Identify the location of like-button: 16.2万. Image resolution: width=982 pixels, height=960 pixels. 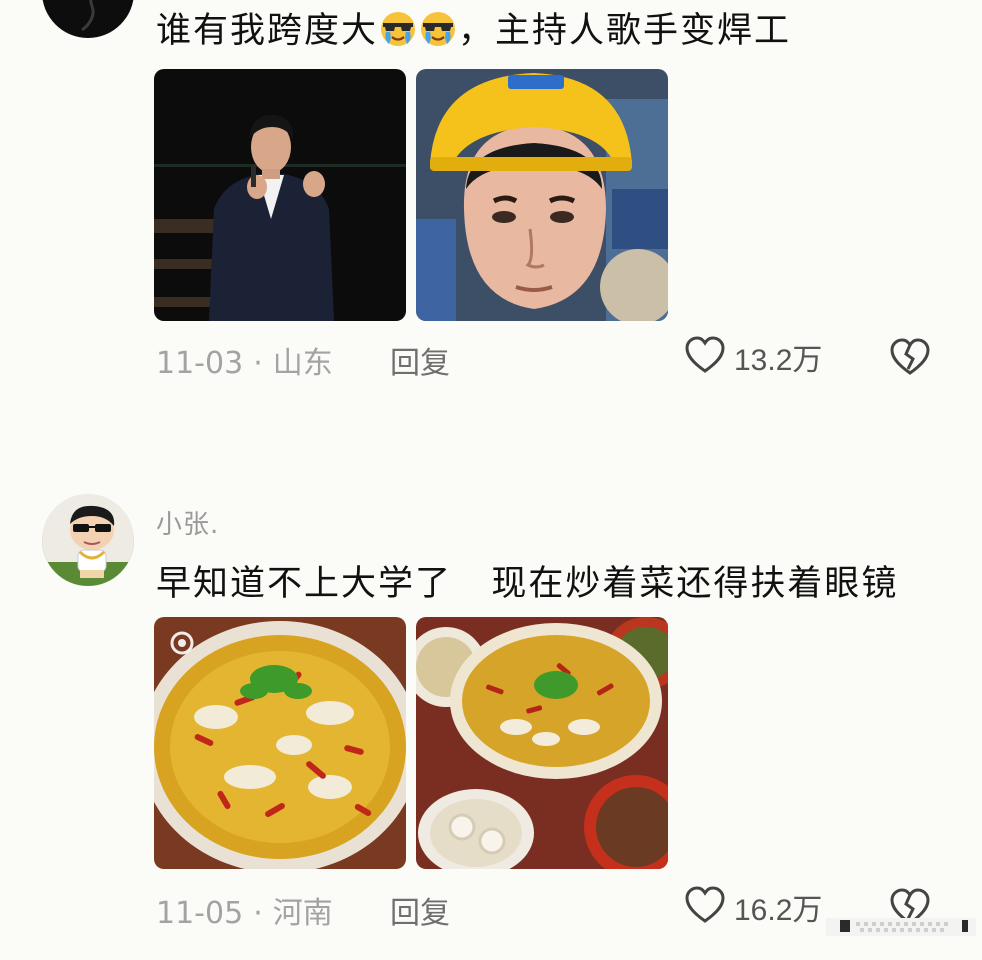
(753, 907).